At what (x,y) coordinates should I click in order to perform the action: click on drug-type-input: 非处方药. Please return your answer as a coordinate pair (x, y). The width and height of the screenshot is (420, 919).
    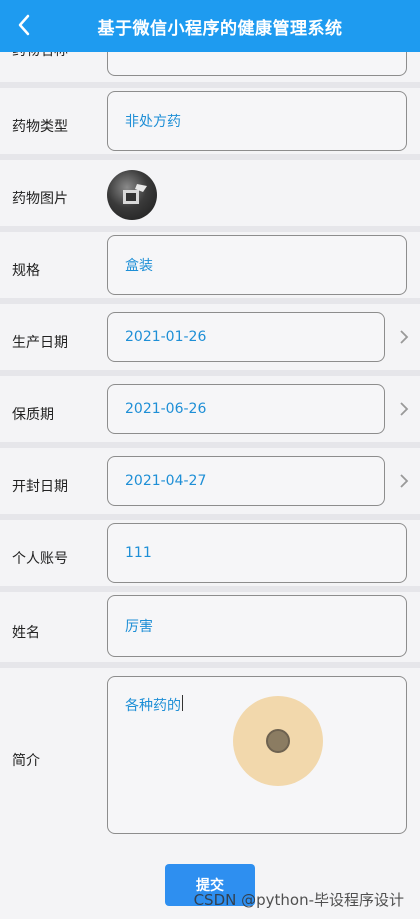
    Looking at the image, I should click on (257, 121).